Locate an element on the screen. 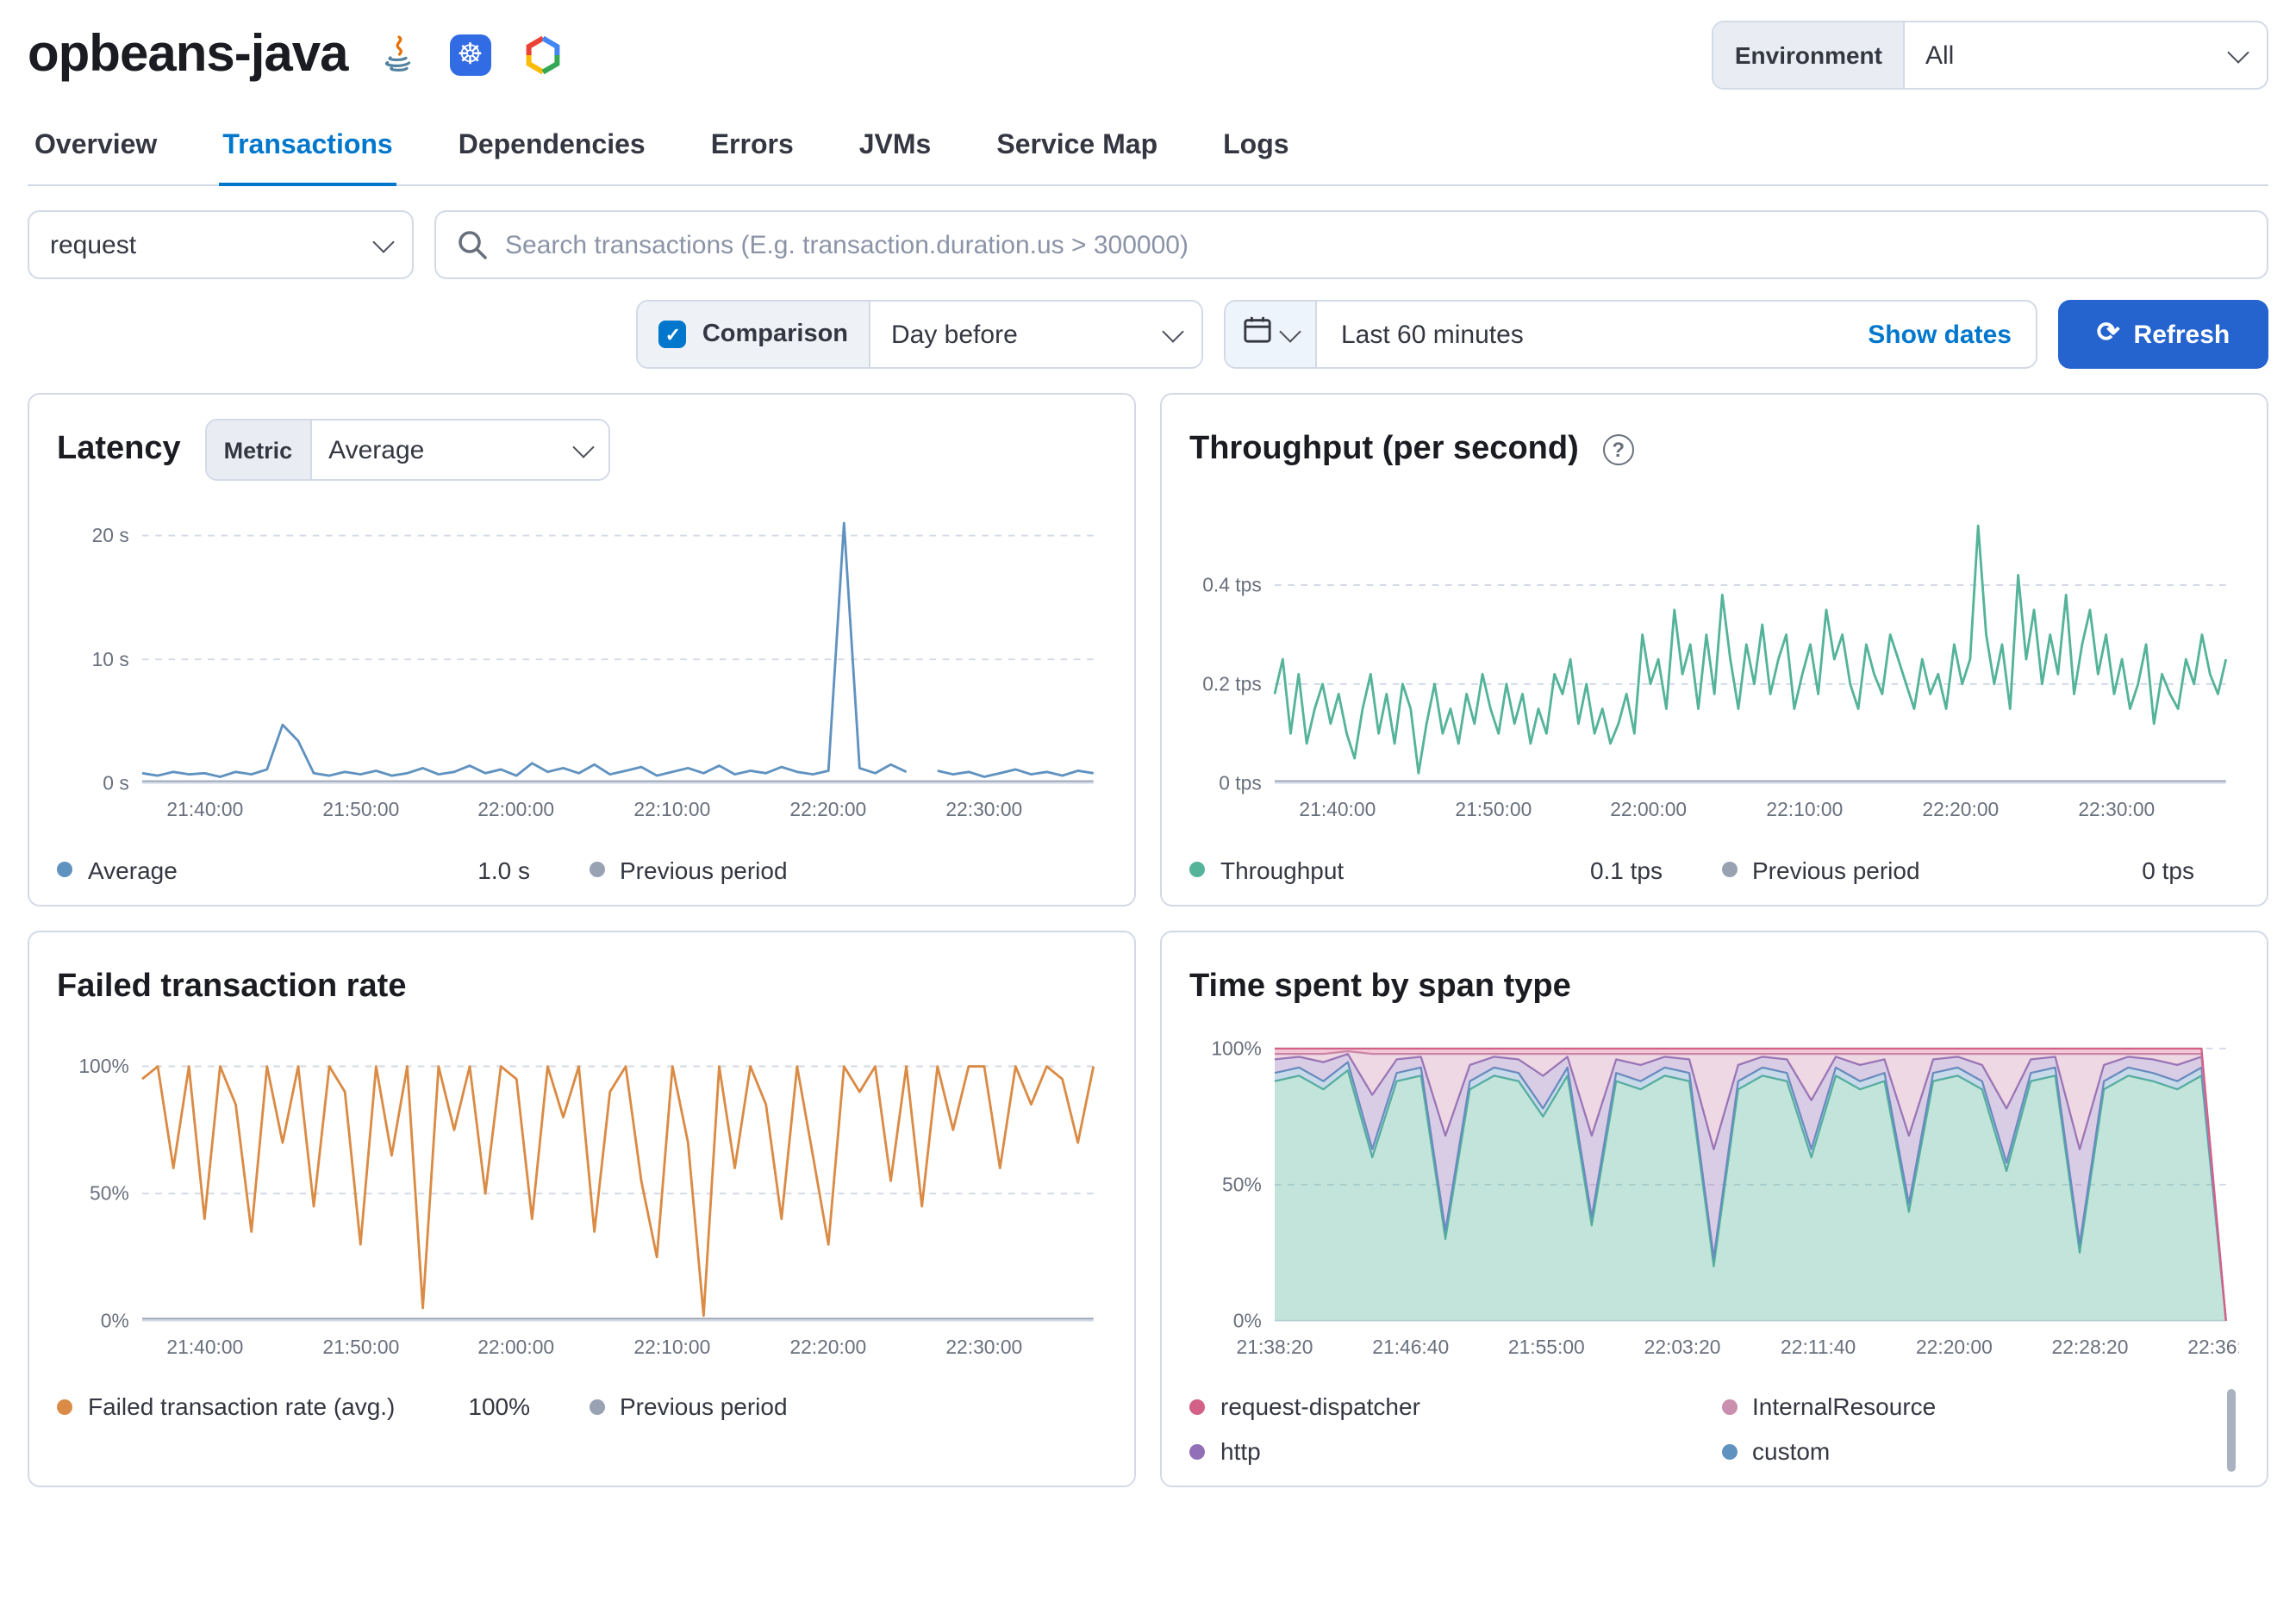  legend-item-previous-period: Previous period 0 tps is located at coordinates (1966, 869).